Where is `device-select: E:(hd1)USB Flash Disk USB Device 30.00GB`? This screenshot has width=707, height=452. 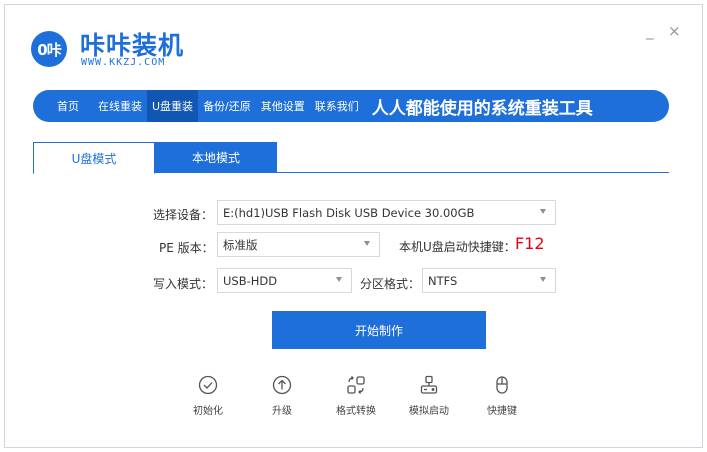
device-select: E:(hd1)USB Flash Disk USB Device 30.00GB is located at coordinates (386, 212).